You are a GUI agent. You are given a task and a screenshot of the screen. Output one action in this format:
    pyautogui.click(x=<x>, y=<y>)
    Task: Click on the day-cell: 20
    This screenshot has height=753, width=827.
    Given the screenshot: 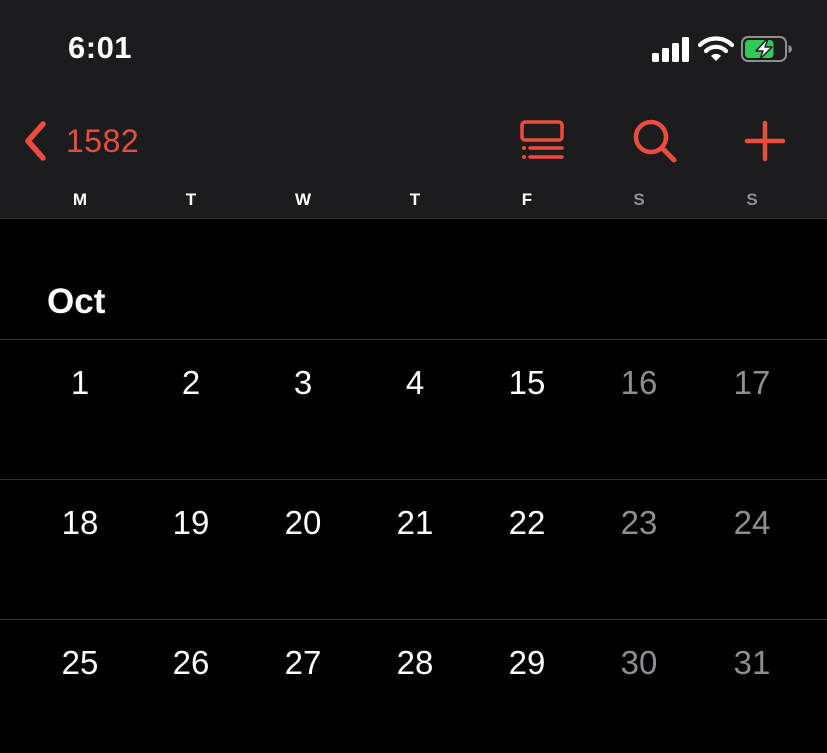 What is the action you would take?
    pyautogui.click(x=303, y=523)
    